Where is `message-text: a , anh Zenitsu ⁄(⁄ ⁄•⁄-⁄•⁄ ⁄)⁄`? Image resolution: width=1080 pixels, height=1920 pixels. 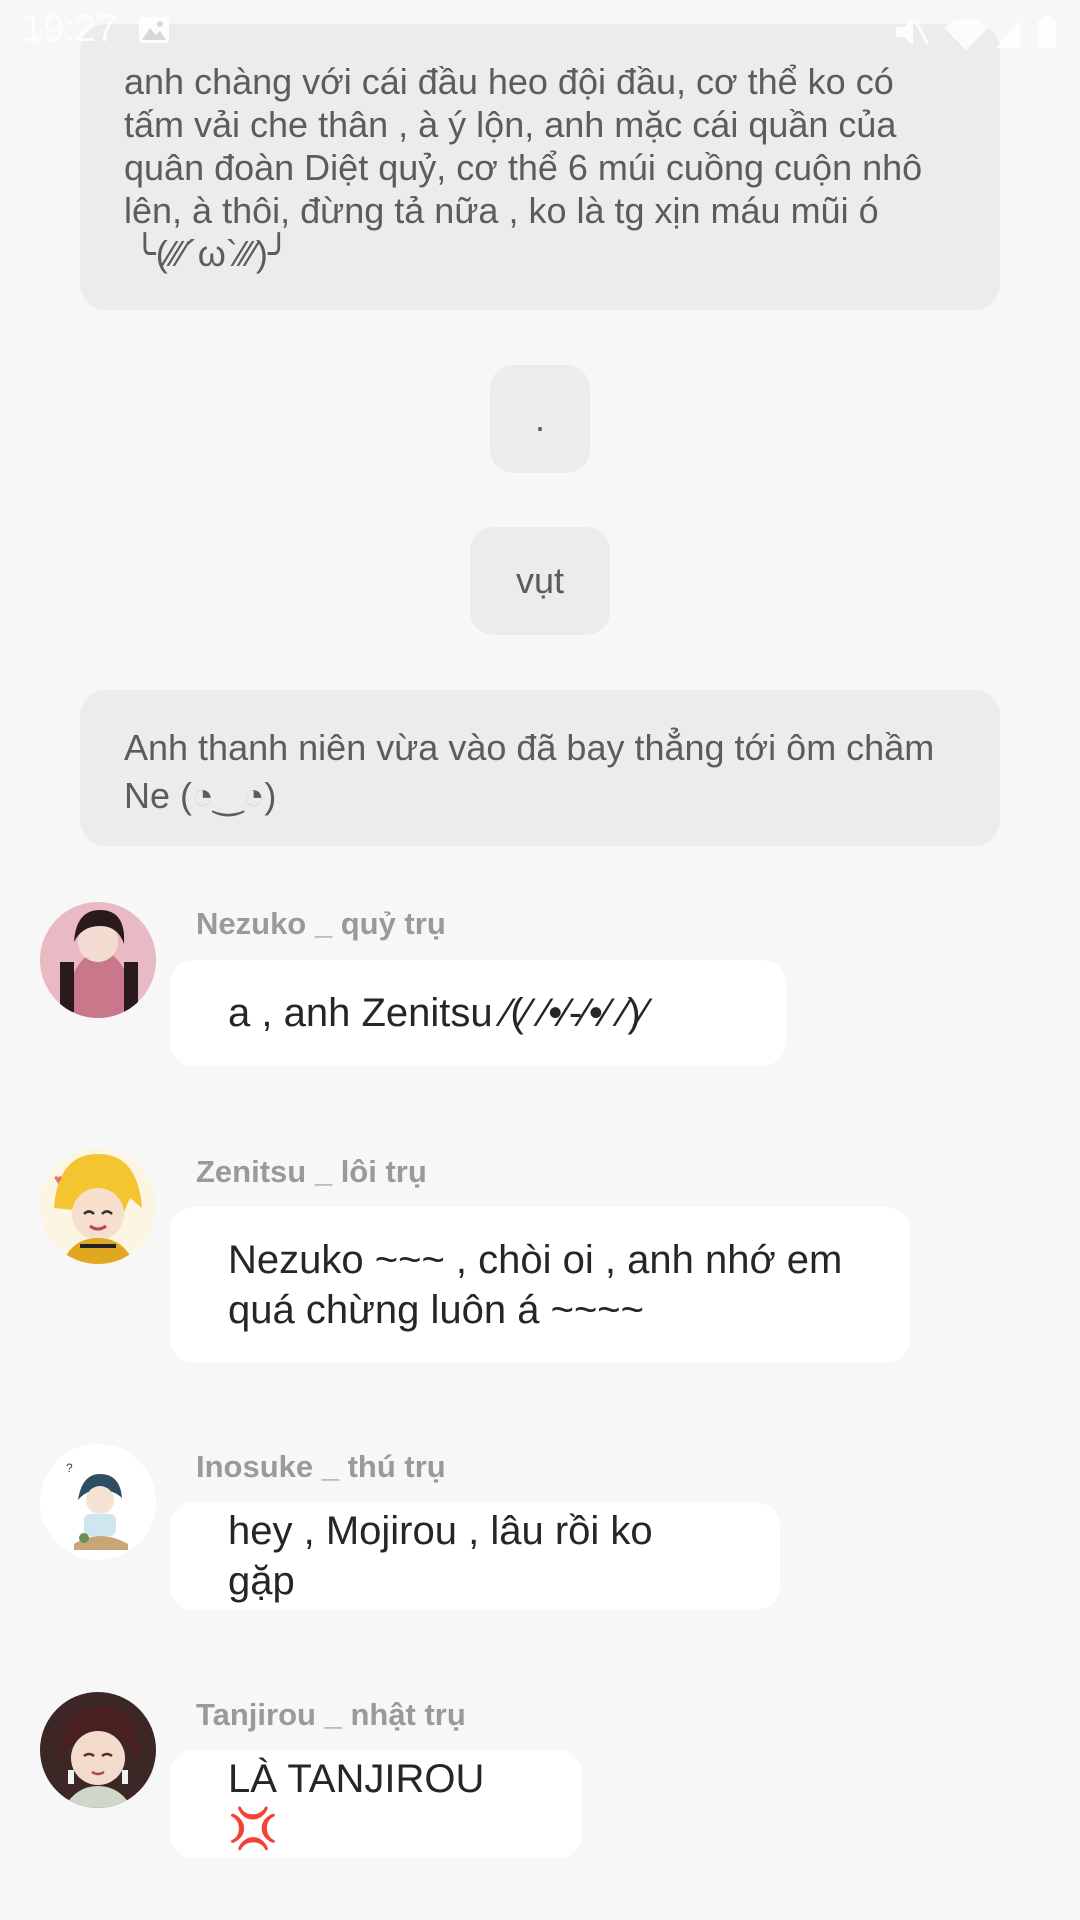 message-text: a , anh Zenitsu ⁄(⁄ ⁄•⁄-⁄•⁄ ⁄)⁄ is located at coordinates (438, 1013).